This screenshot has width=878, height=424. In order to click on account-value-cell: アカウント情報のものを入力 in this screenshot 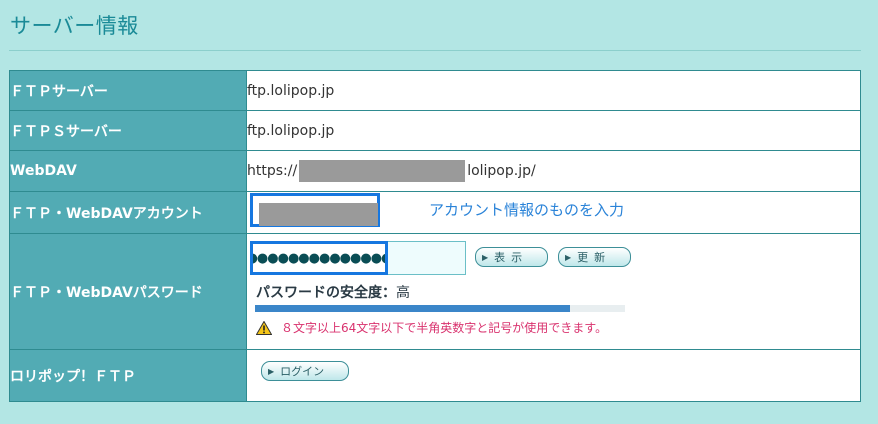, I will do `click(553, 212)`.